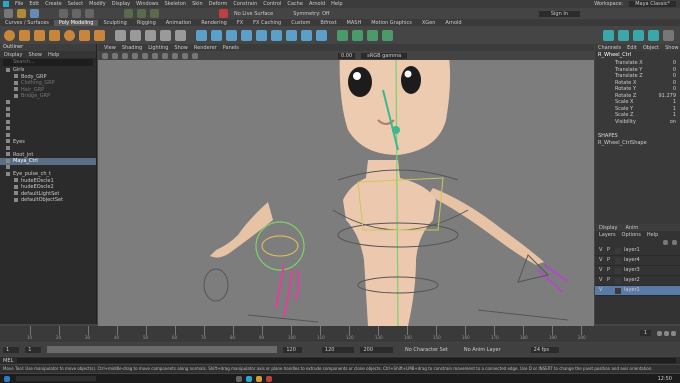 The width and height of the screenshot is (680, 383). What do you see at coordinates (84, 35) in the screenshot?
I see `poly-plane-icon` at bounding box center [84, 35].